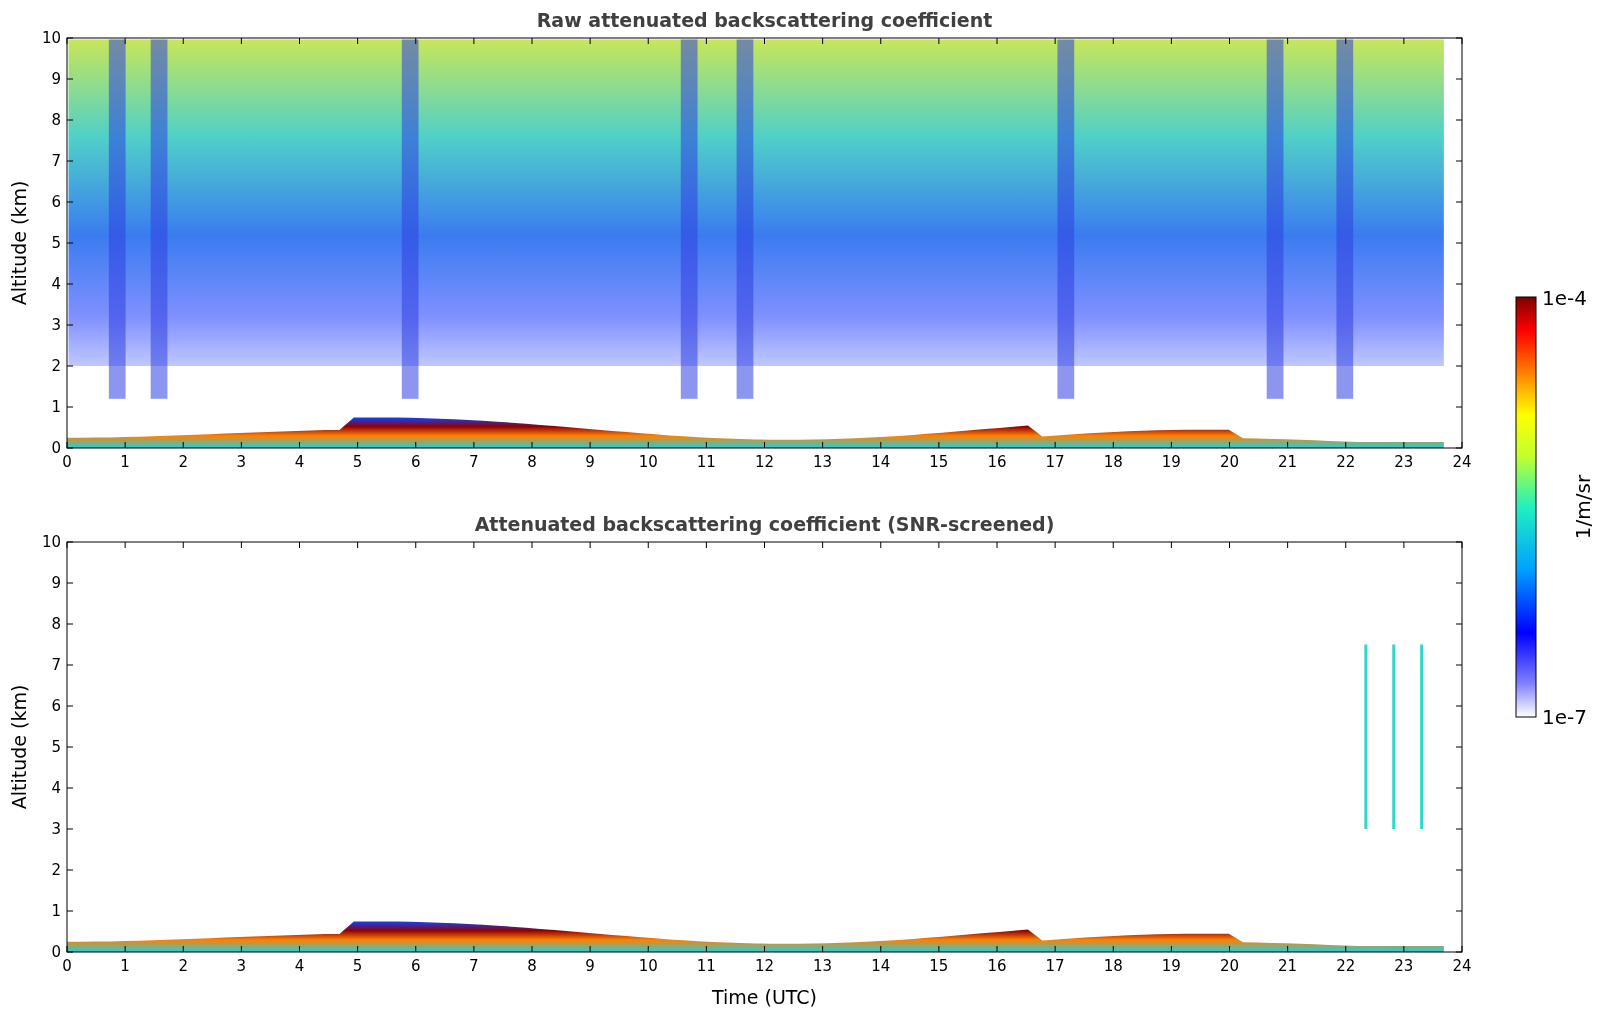  What do you see at coordinates (1564, 717) in the screenshot?
I see `colorbar-min-label: 1e-7` at bounding box center [1564, 717].